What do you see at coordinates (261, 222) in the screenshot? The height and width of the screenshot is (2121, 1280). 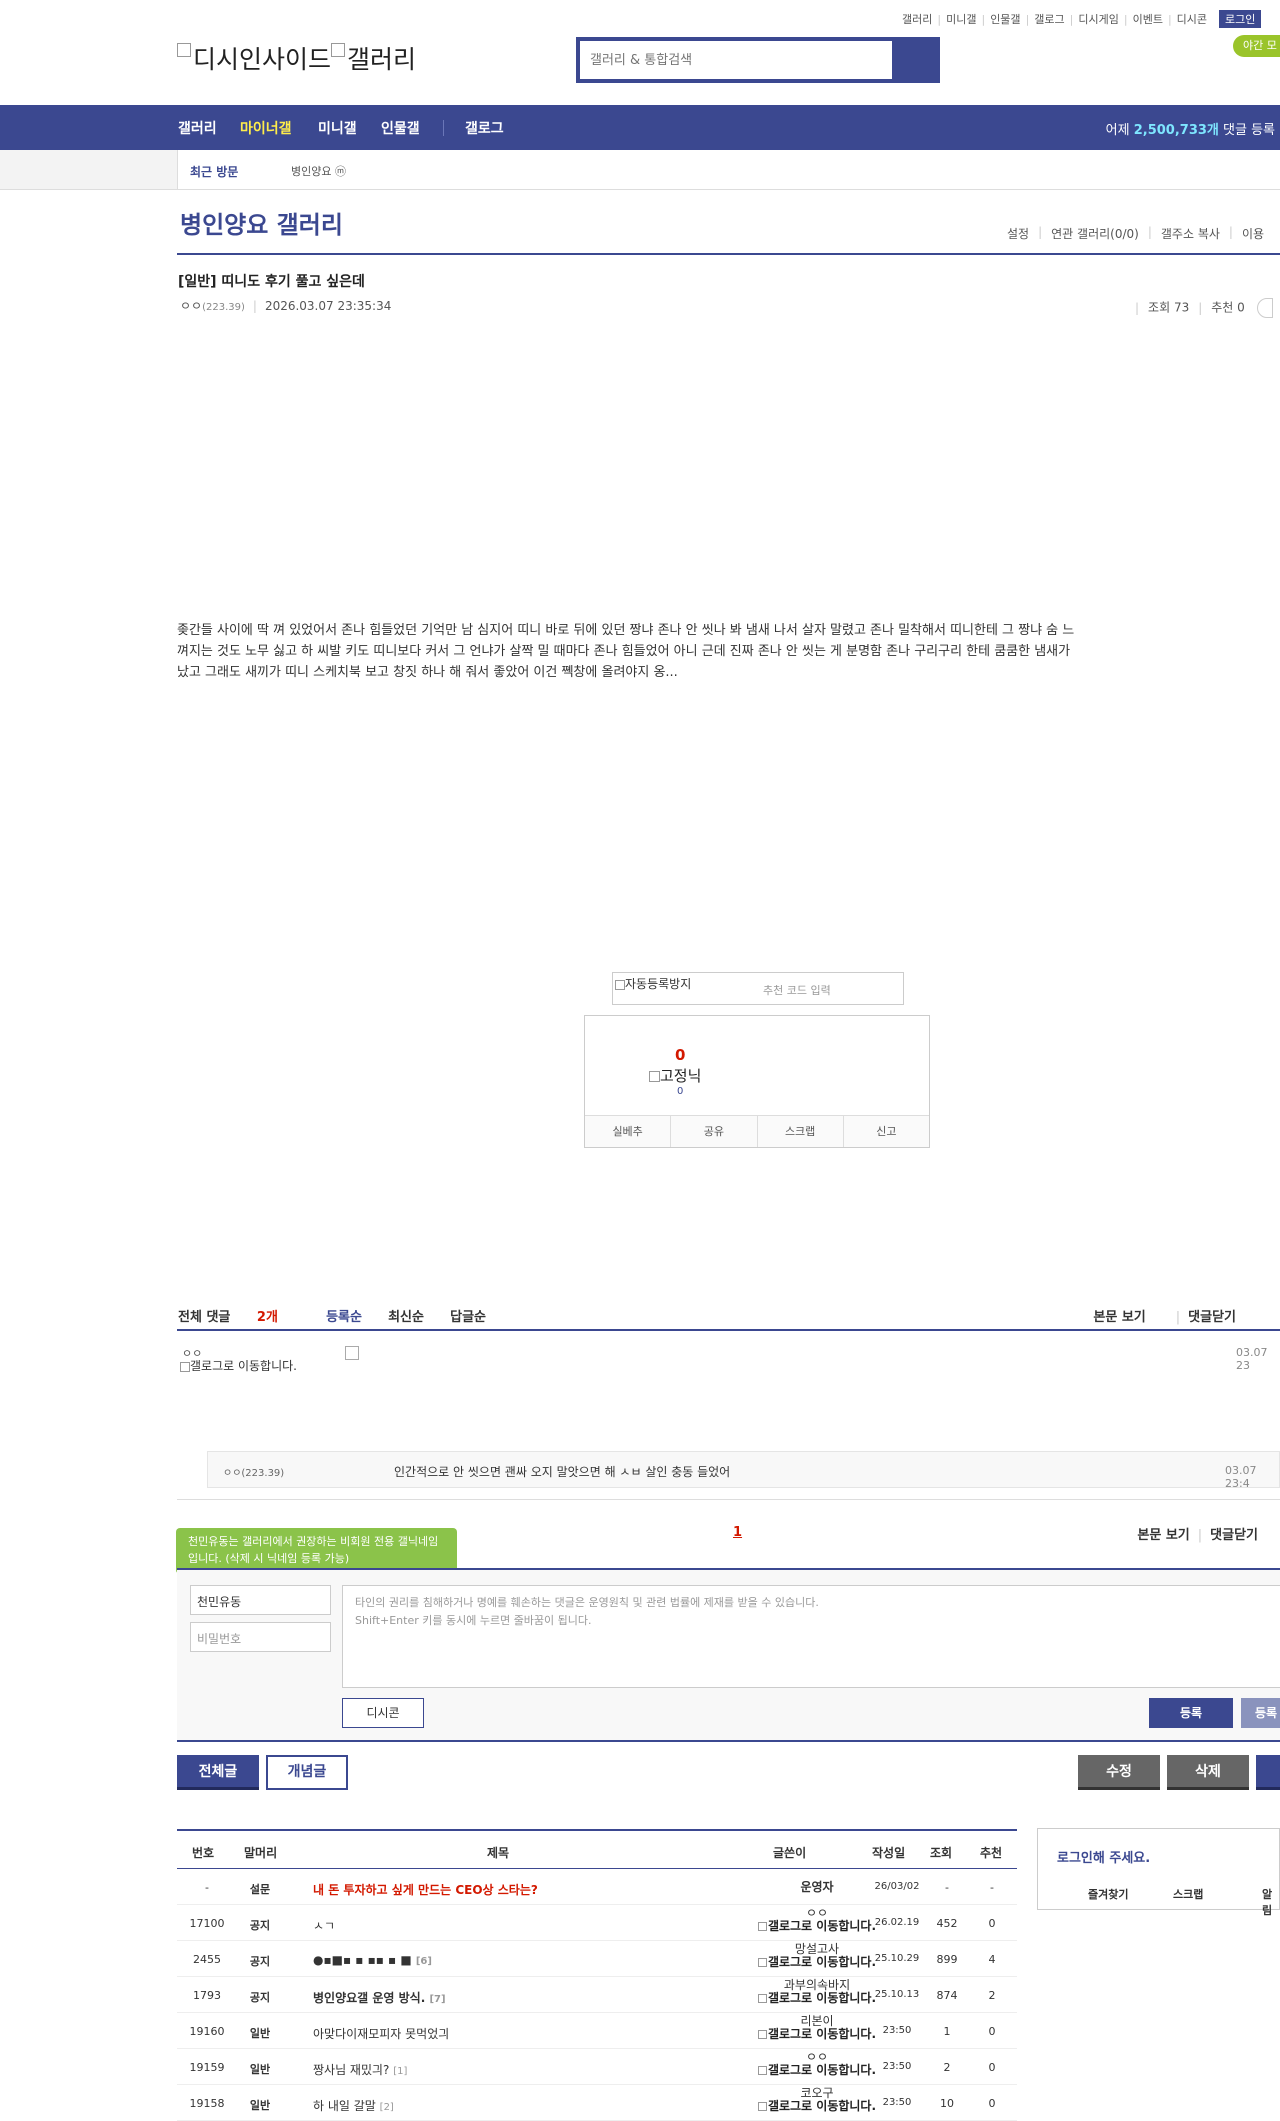 I see `gallery-title: 병인양요 갤러리` at bounding box center [261, 222].